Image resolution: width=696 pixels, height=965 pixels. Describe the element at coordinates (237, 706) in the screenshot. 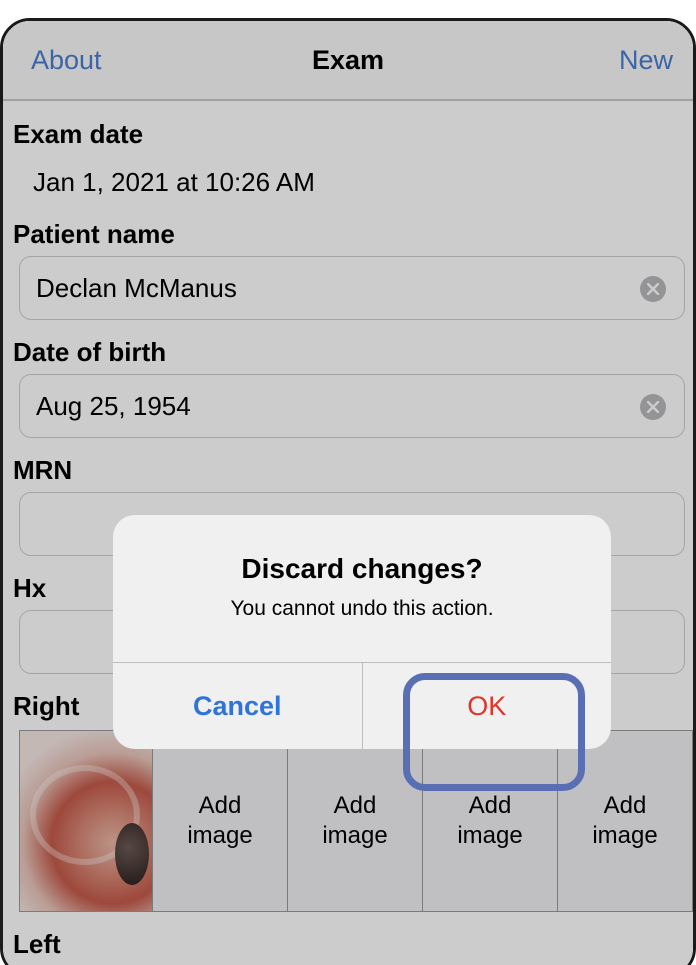

I see `cancel-button: Cancel` at that location.